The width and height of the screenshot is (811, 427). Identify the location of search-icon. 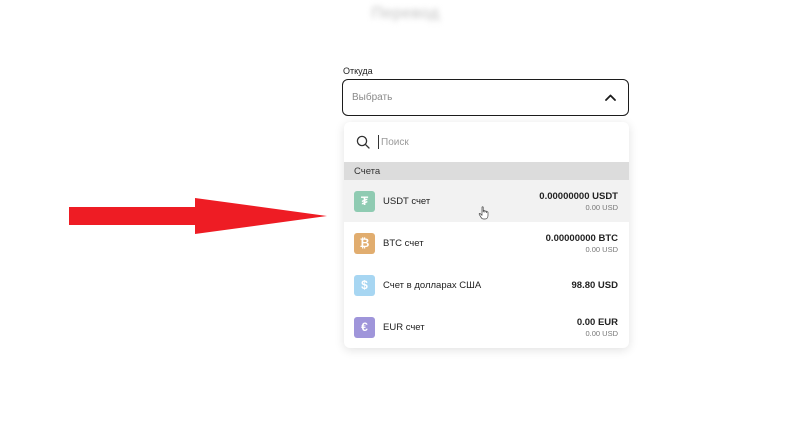
(363, 142).